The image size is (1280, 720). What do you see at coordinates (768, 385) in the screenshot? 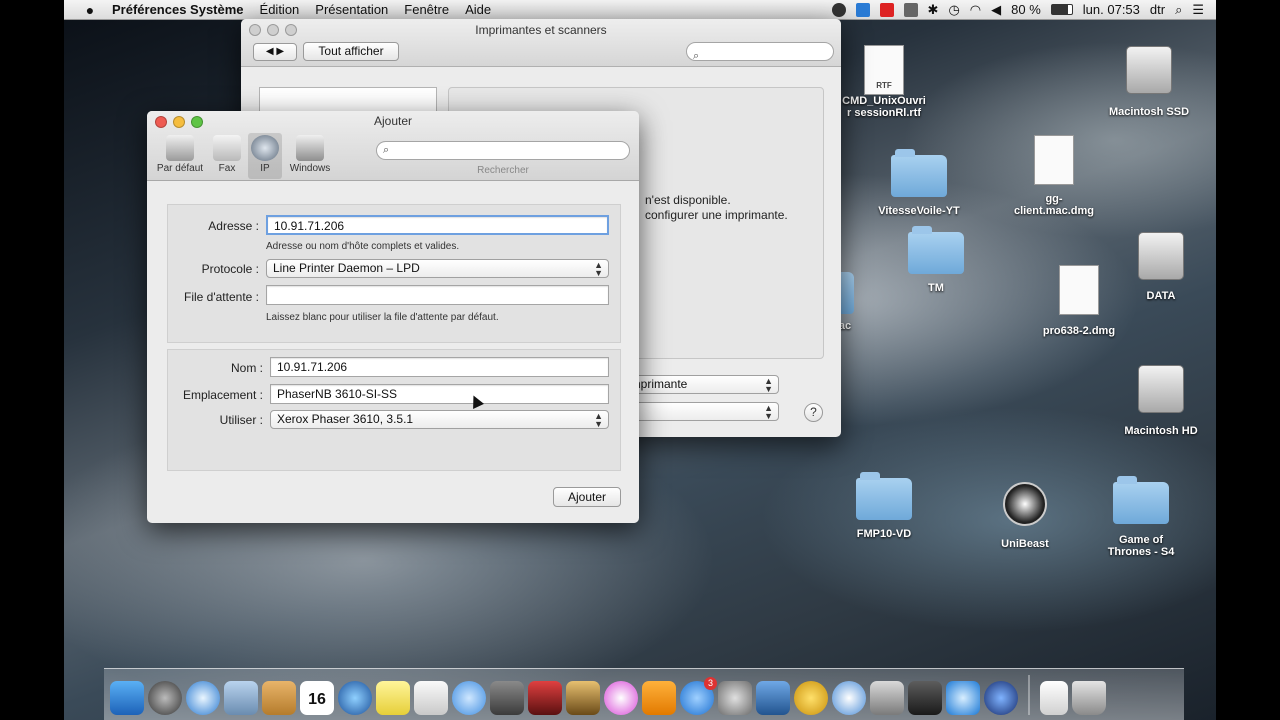
I see `popup-arrows-icon: ▲ ▼` at bounding box center [768, 385].